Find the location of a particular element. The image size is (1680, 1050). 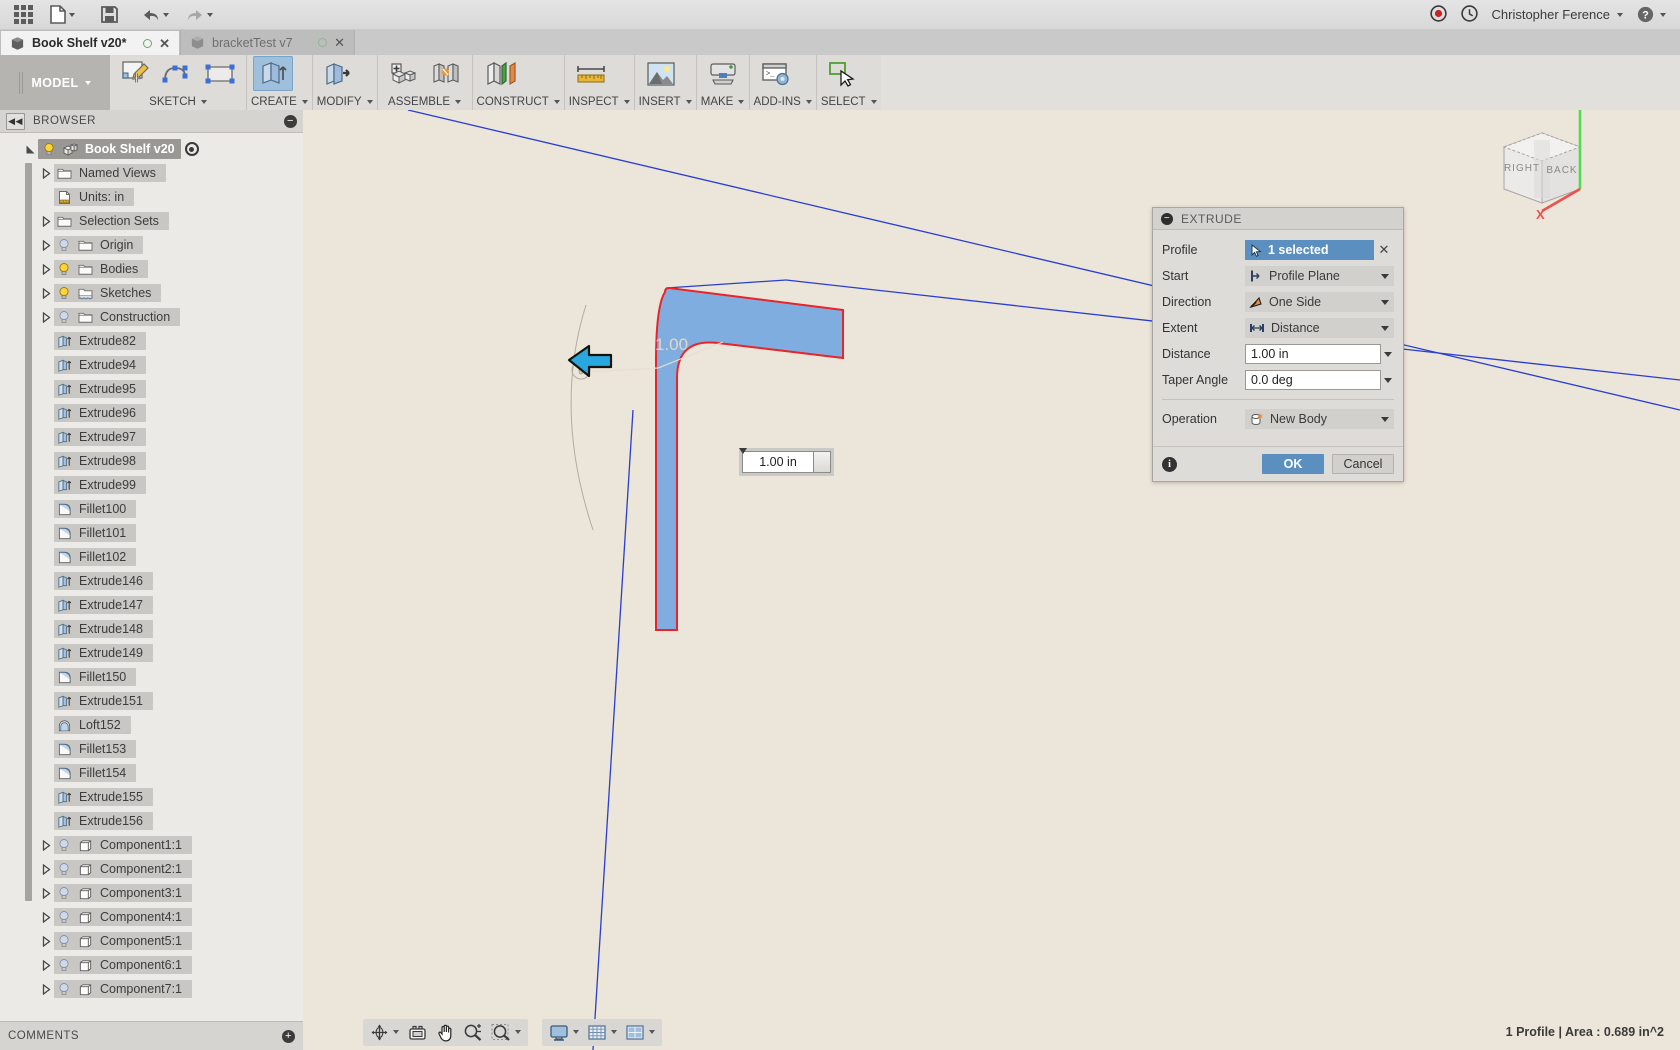

tree-node-loft152: Loft152 is located at coordinates (151, 725).